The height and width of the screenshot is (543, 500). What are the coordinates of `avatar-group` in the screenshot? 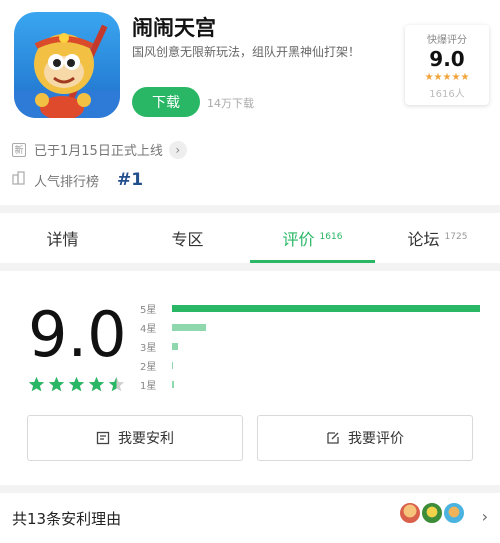 It's located at (432, 513).